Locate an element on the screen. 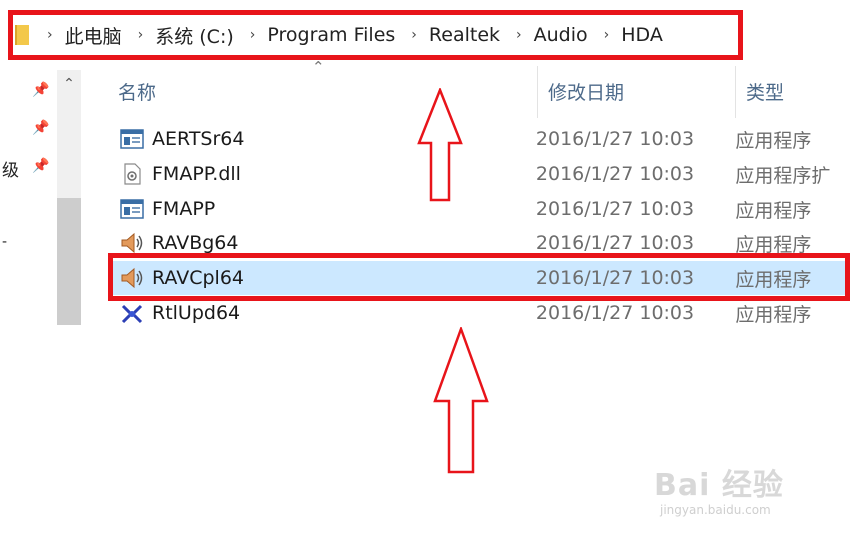 The width and height of the screenshot is (853, 538). breadcrumb-item-hda: HDA is located at coordinates (642, 35).